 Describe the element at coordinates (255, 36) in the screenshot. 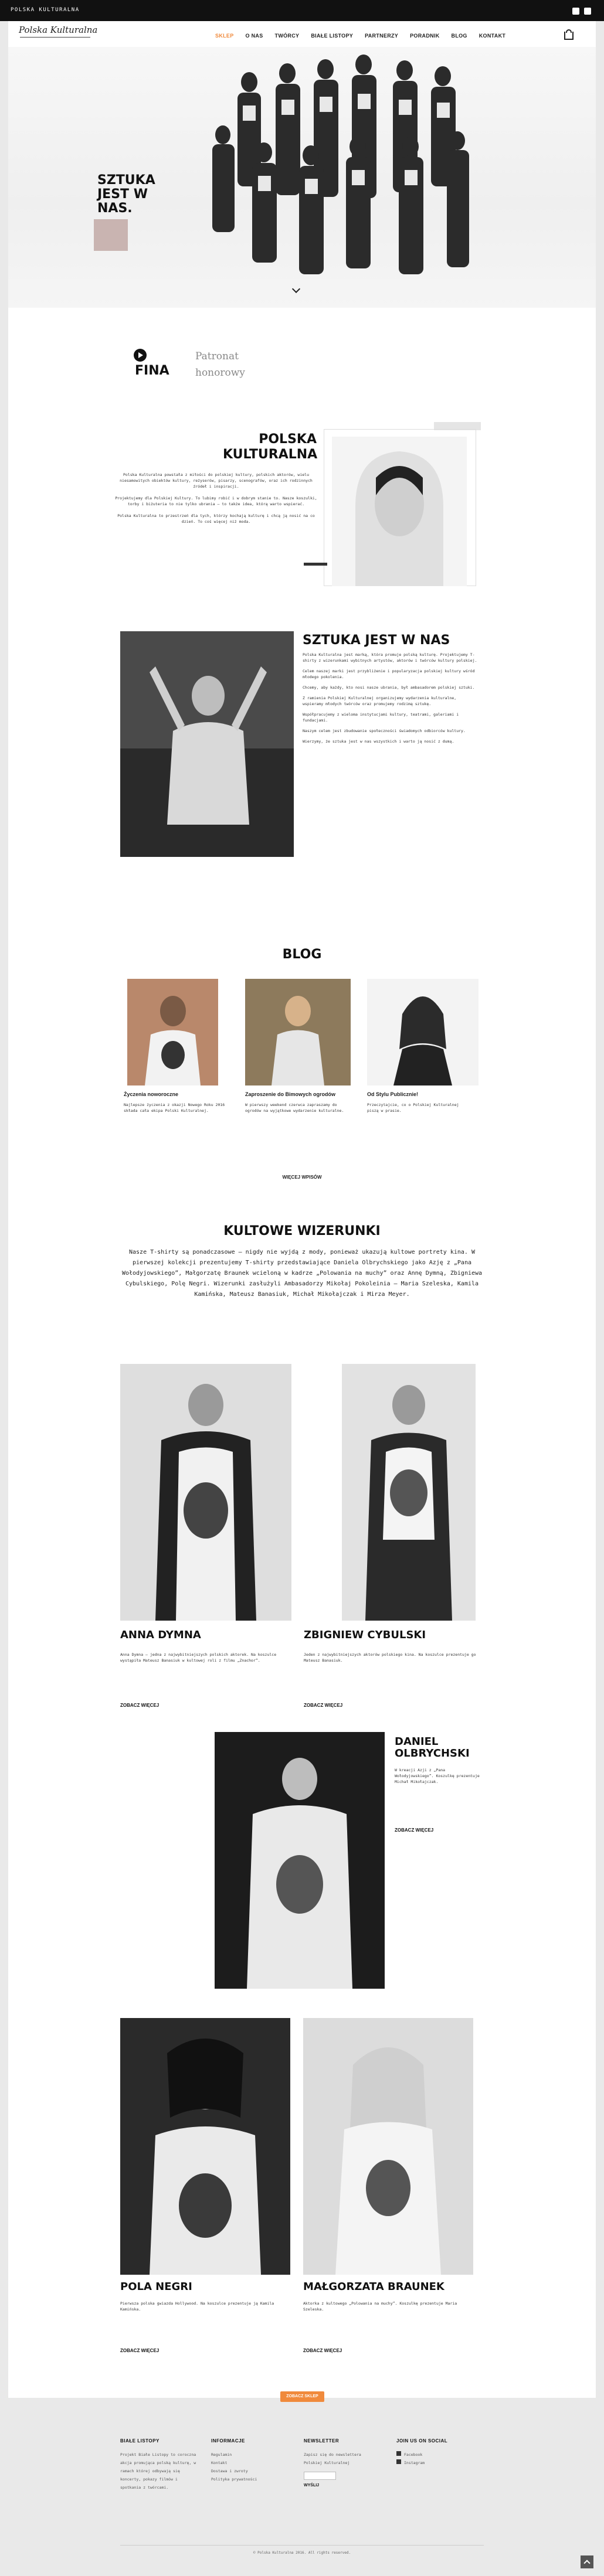

I see `nav-item-o-nas: O NAS` at that location.